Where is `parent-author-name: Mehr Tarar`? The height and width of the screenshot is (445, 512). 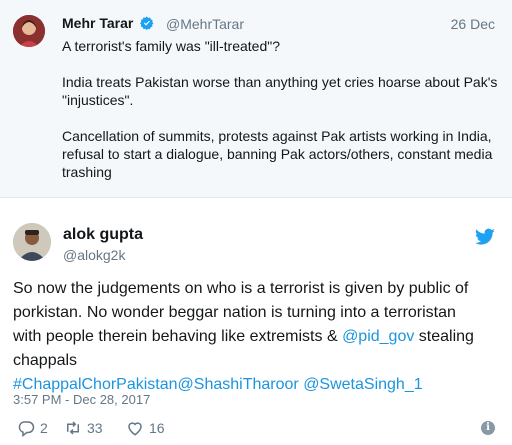 parent-author-name: Mehr Tarar is located at coordinates (108, 23).